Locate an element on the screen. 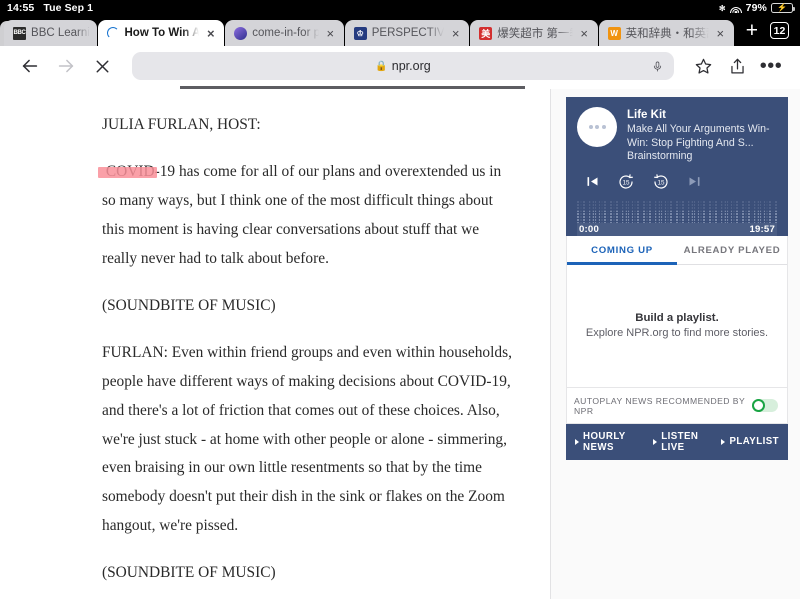 This screenshot has height=599, width=800. empty-state-heading: Build a playlist. is located at coordinates (677, 318).